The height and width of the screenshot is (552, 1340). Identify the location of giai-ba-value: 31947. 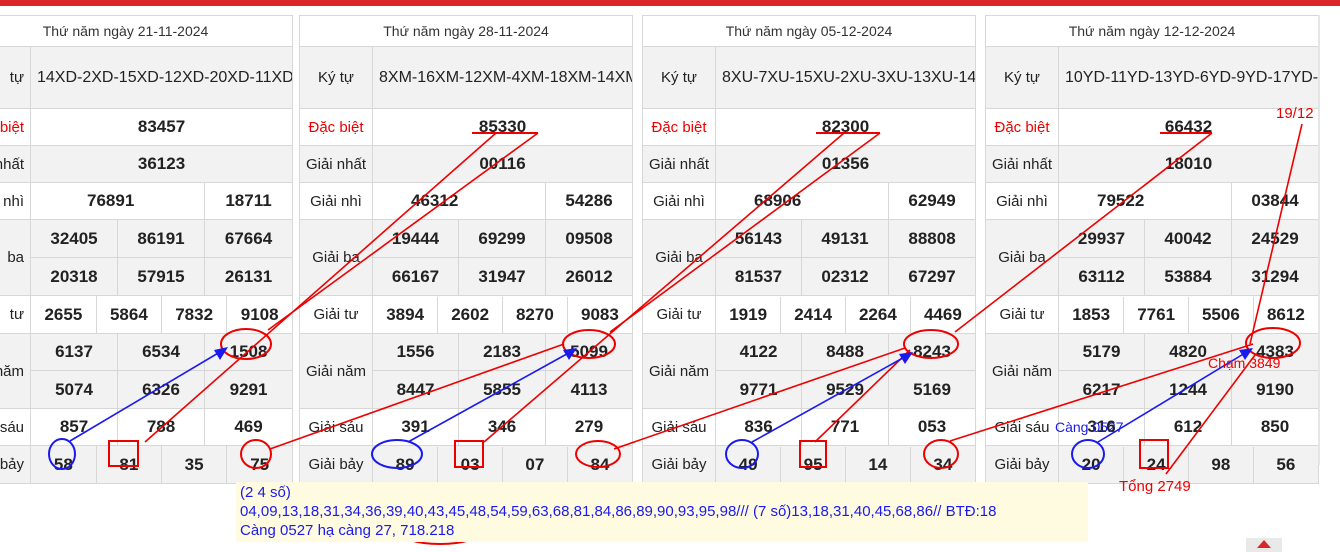
(502, 276).